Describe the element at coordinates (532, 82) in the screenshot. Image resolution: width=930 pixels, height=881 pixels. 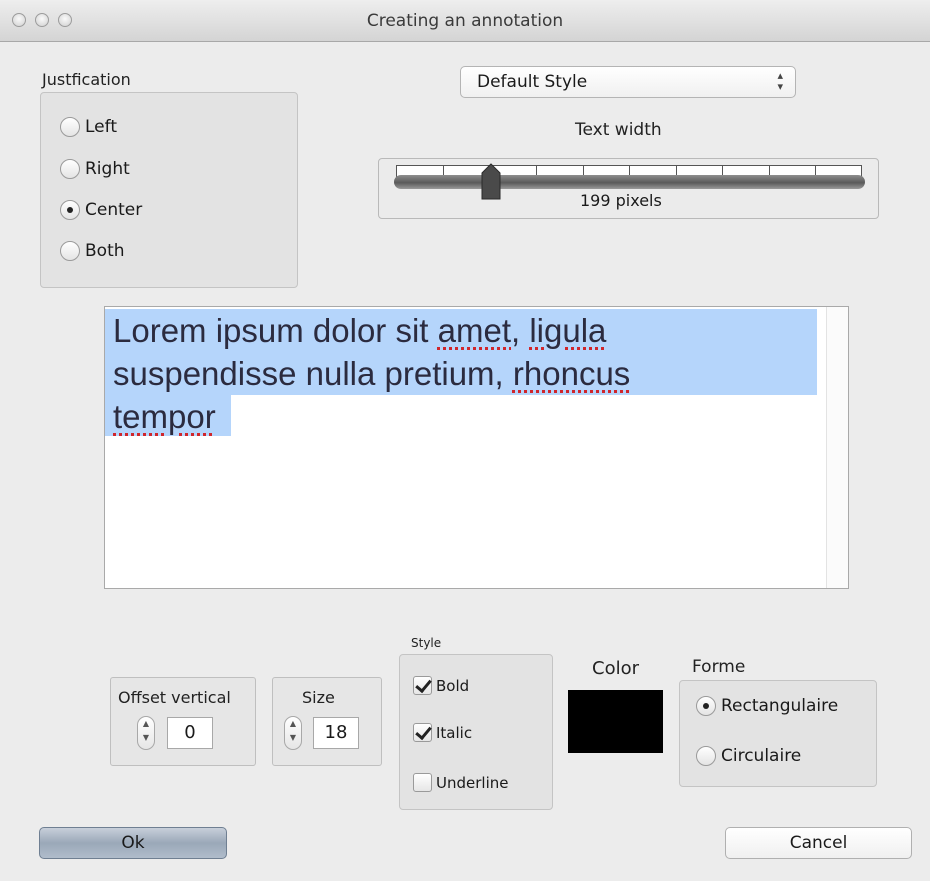
I see `style-popup-value: Default Style` at that location.